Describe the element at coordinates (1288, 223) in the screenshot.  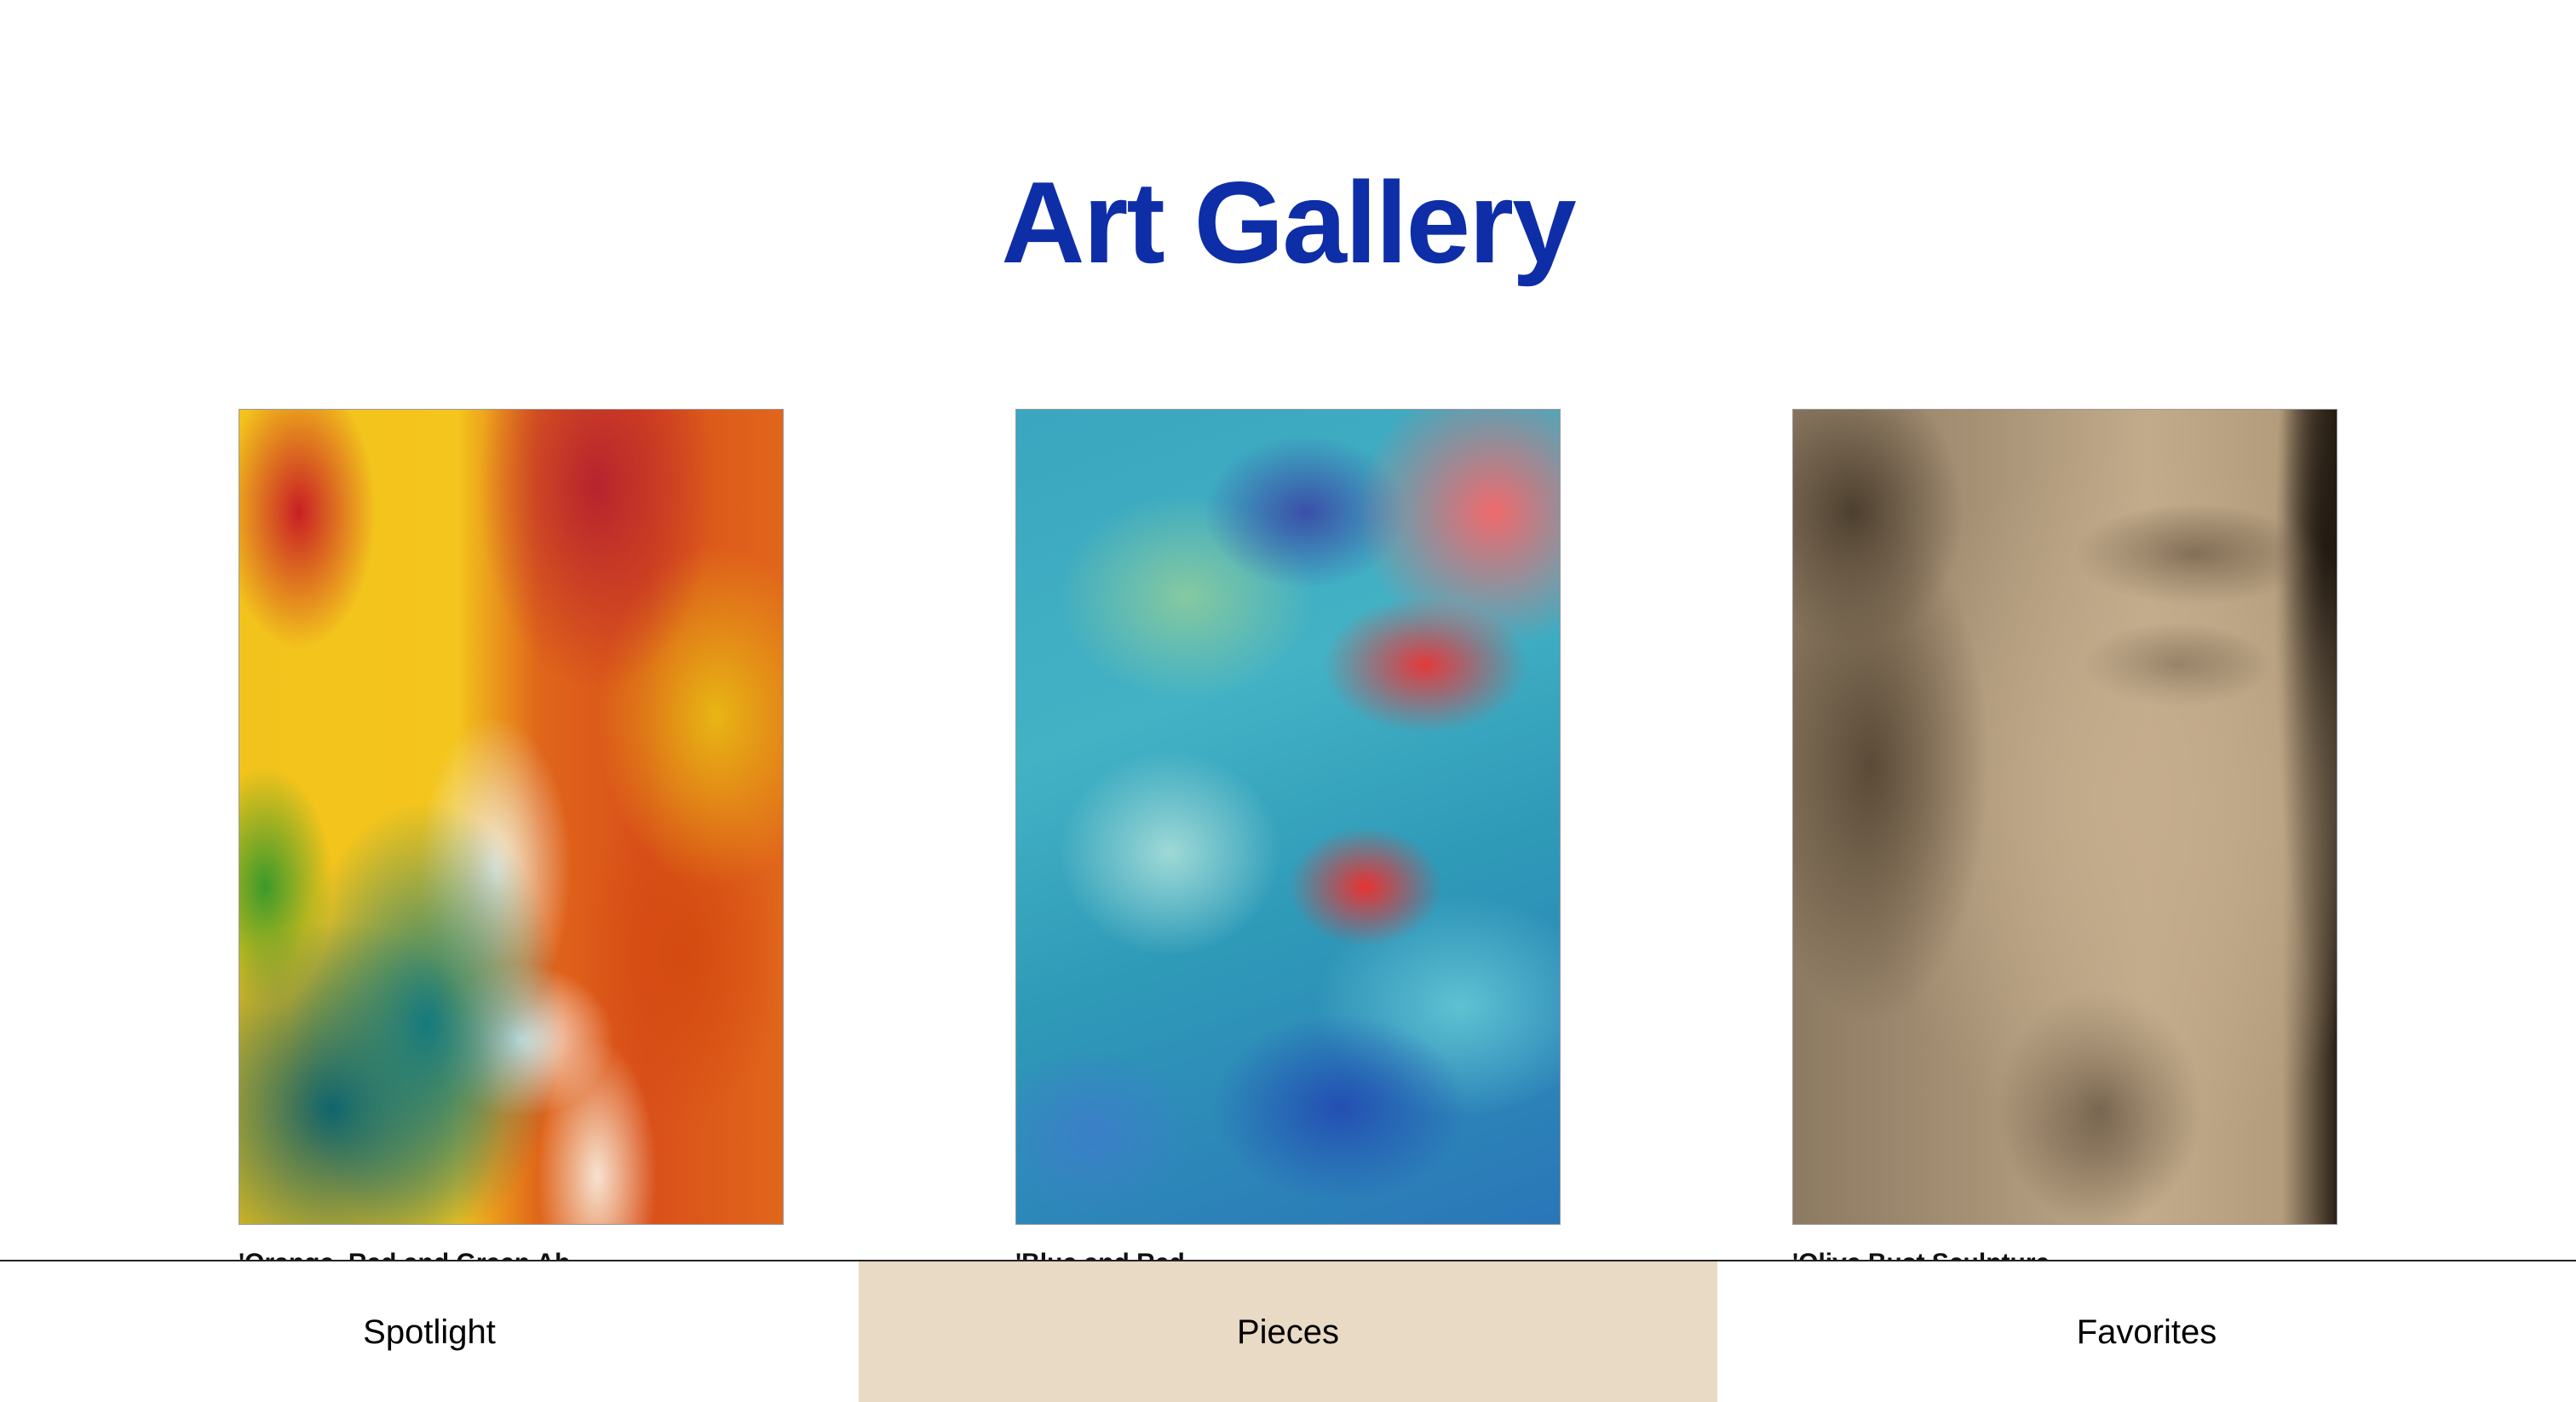
I see `page-title: Art Gallery` at that location.